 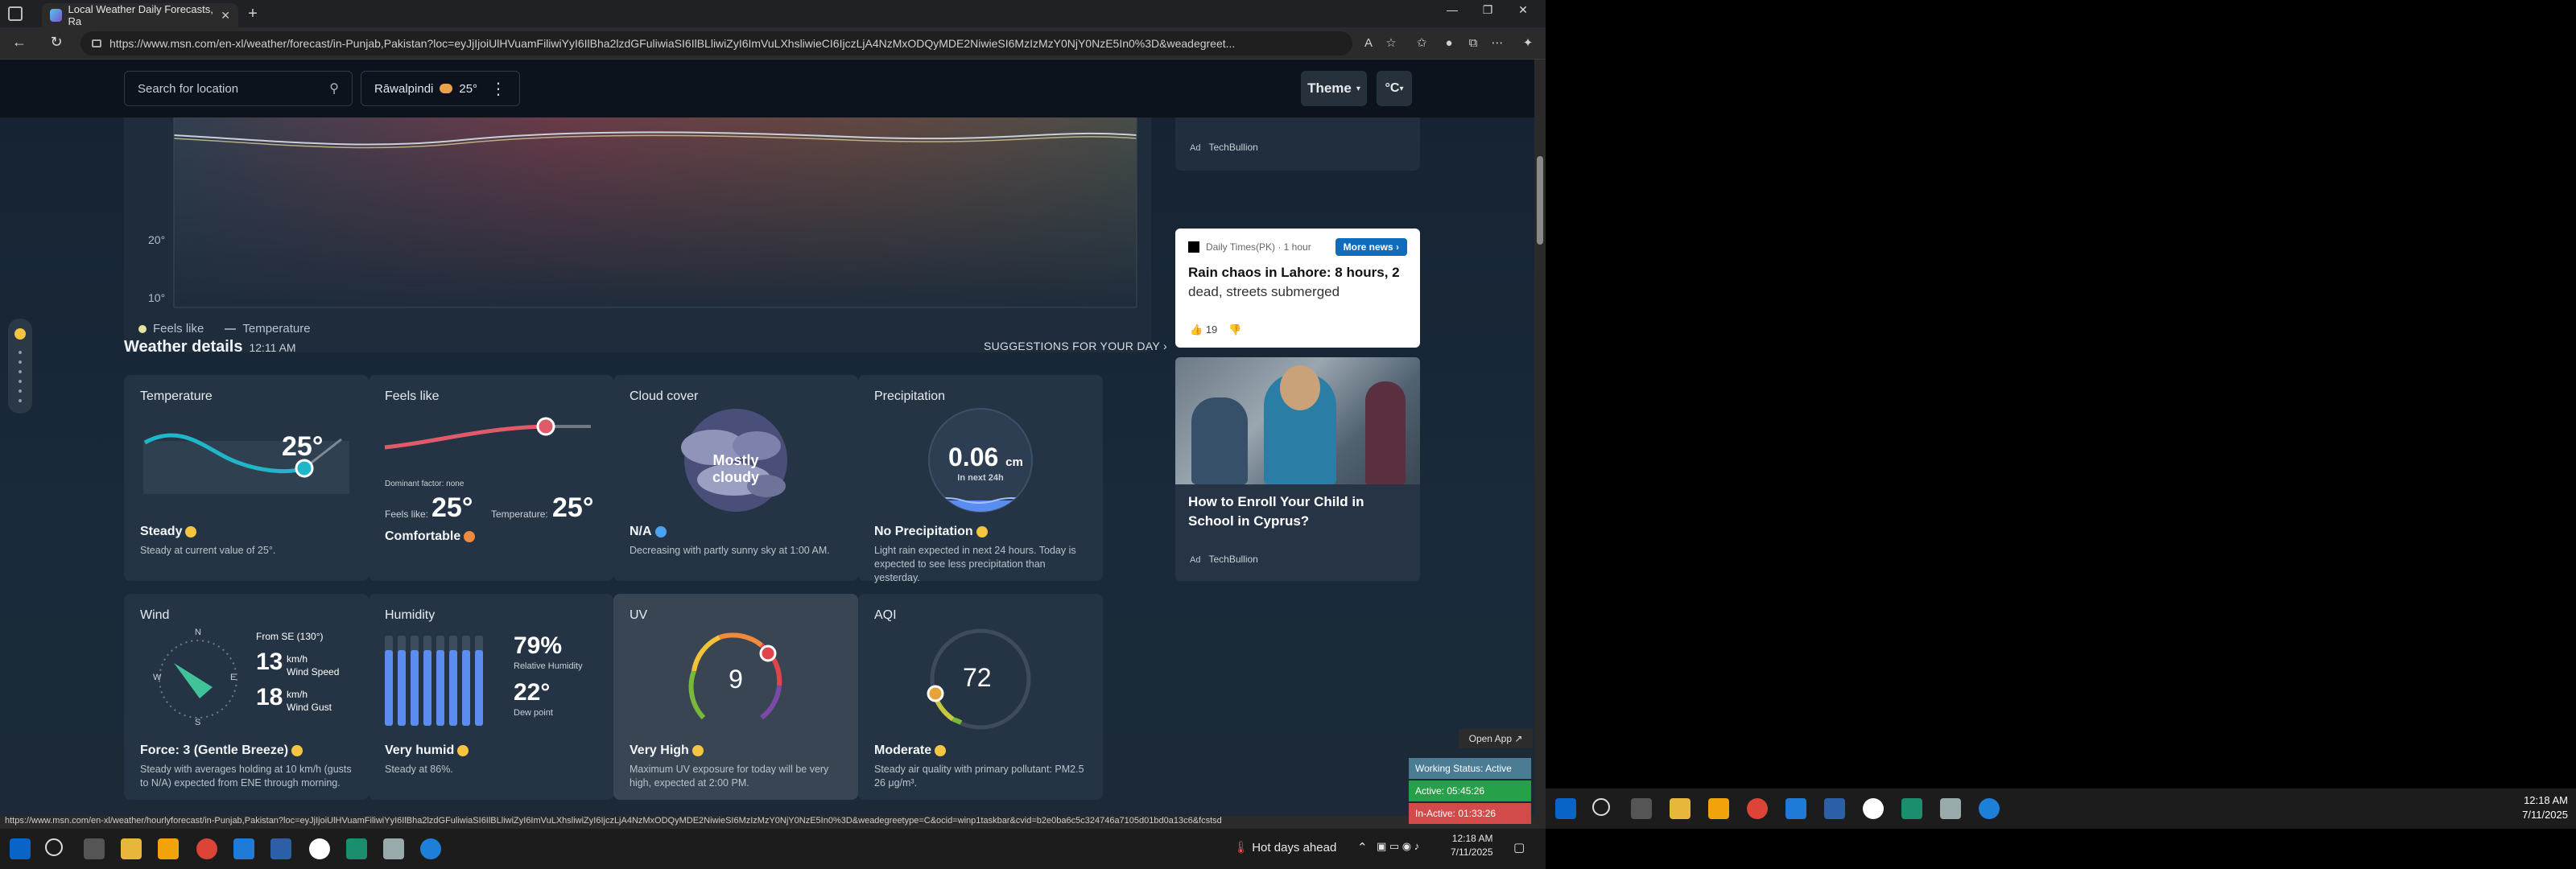 I want to click on humidity-desc: Steady at 86%., so click(x=419, y=769).